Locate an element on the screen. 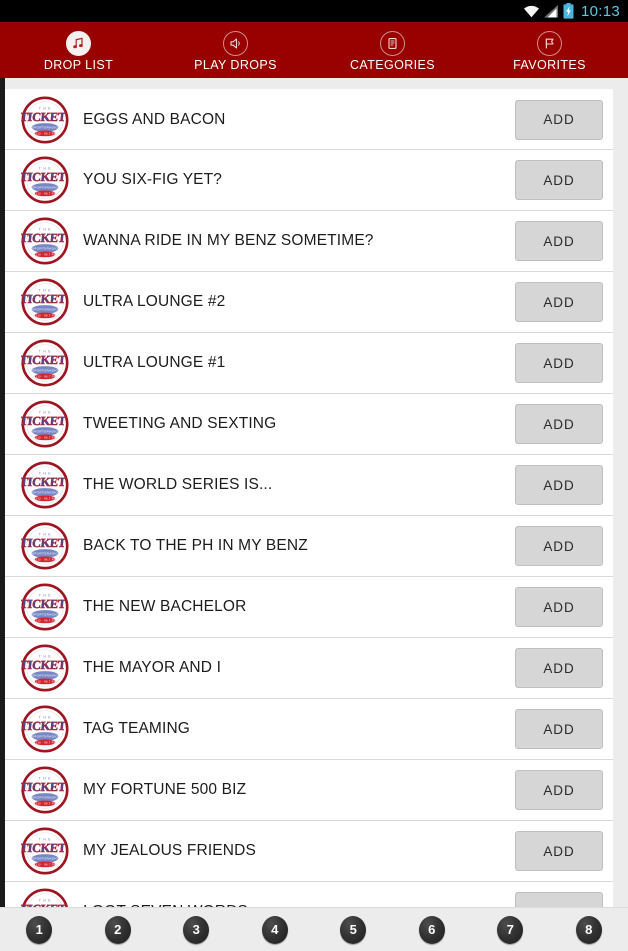 The image size is (628, 951). page-button-5: 5 is located at coordinates (353, 929).